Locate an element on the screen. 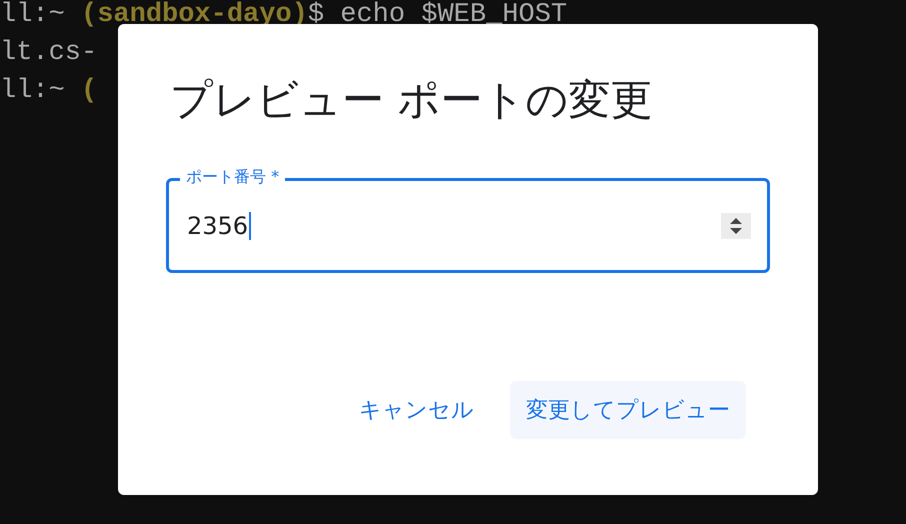 This screenshot has width=906, height=524. text-cursor is located at coordinates (250, 226).